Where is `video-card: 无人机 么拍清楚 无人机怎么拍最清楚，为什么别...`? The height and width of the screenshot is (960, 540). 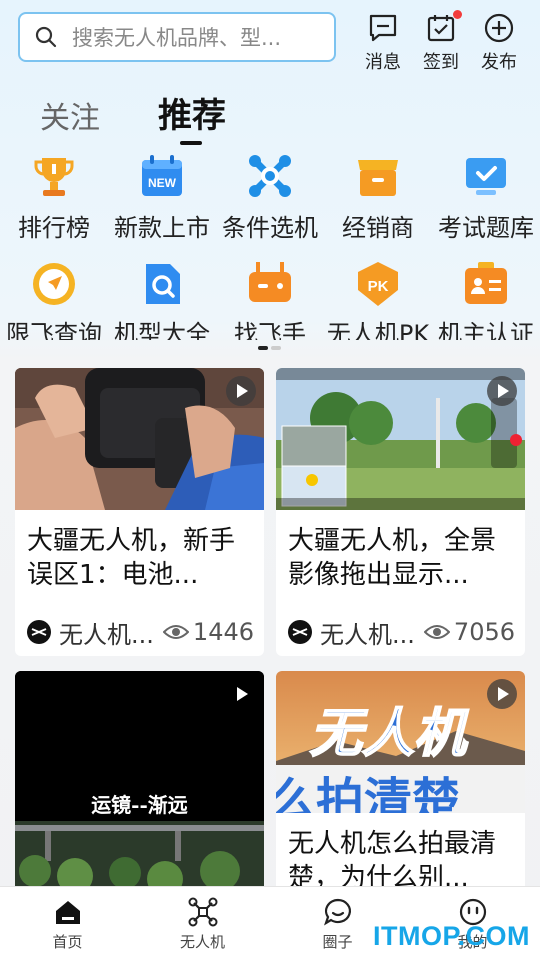
video-card: 无人机 么拍清楚 无人机怎么拍最清楚，为什么别... is located at coordinates (400, 786).